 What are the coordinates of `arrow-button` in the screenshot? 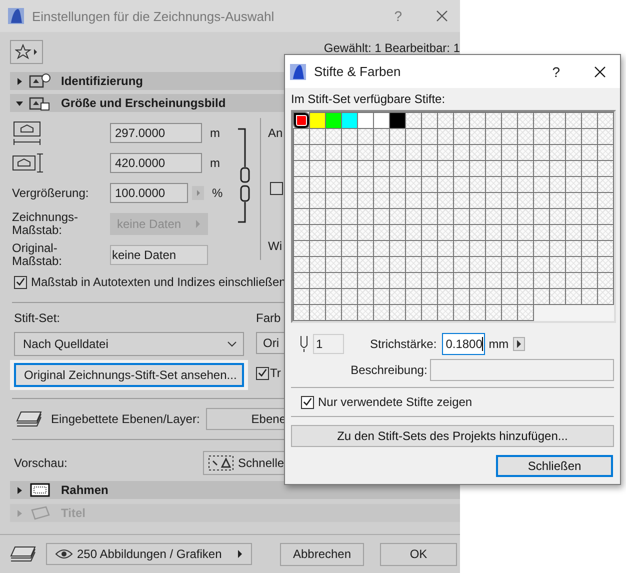 It's located at (518, 344).